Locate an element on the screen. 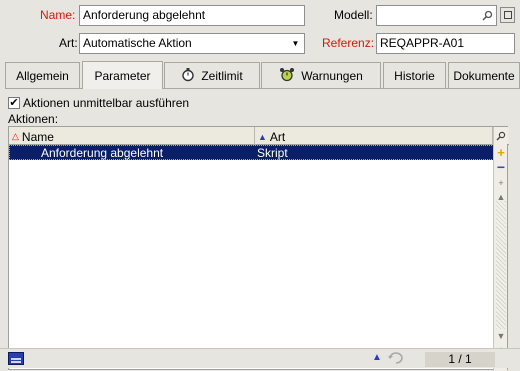 The image size is (520, 371). table-side-toolbar: + − + ▲ ▼ + is located at coordinates (500, 249).